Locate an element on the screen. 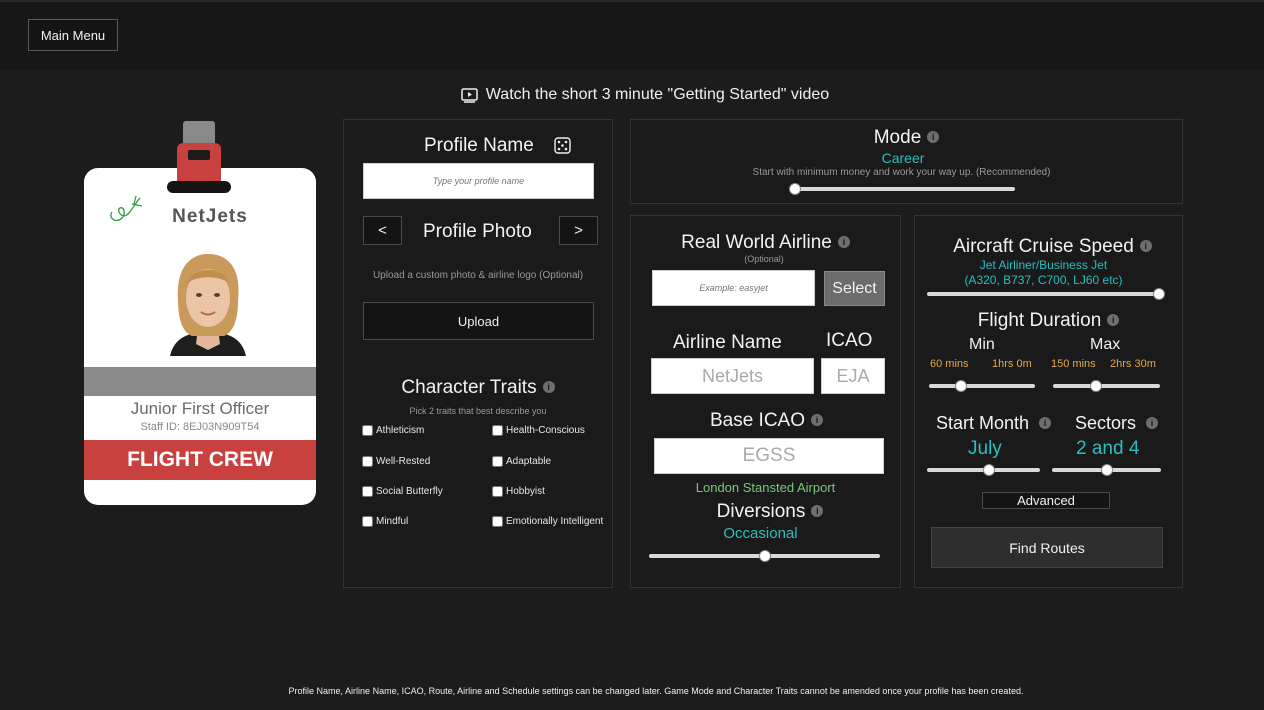 The image size is (1264, 710). id-card-band is located at coordinates (200, 381).